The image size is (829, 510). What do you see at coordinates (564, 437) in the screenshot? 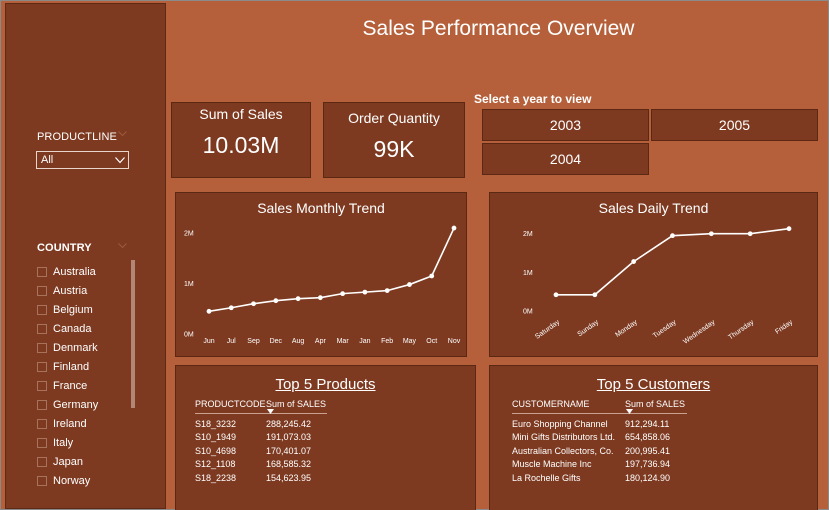
I see `table-cell-name: Mini Gifts Distributors Ltd.` at bounding box center [564, 437].